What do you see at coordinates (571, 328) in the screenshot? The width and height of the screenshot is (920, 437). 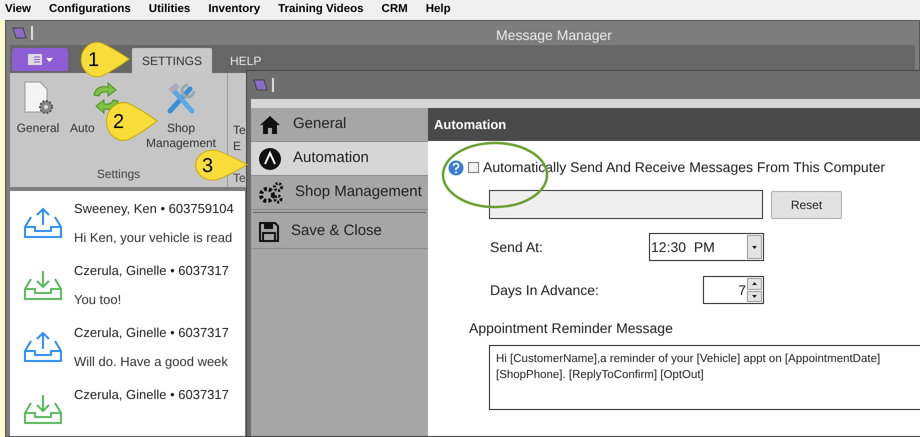 I see `section-label: Appointment Reminder Message` at bounding box center [571, 328].